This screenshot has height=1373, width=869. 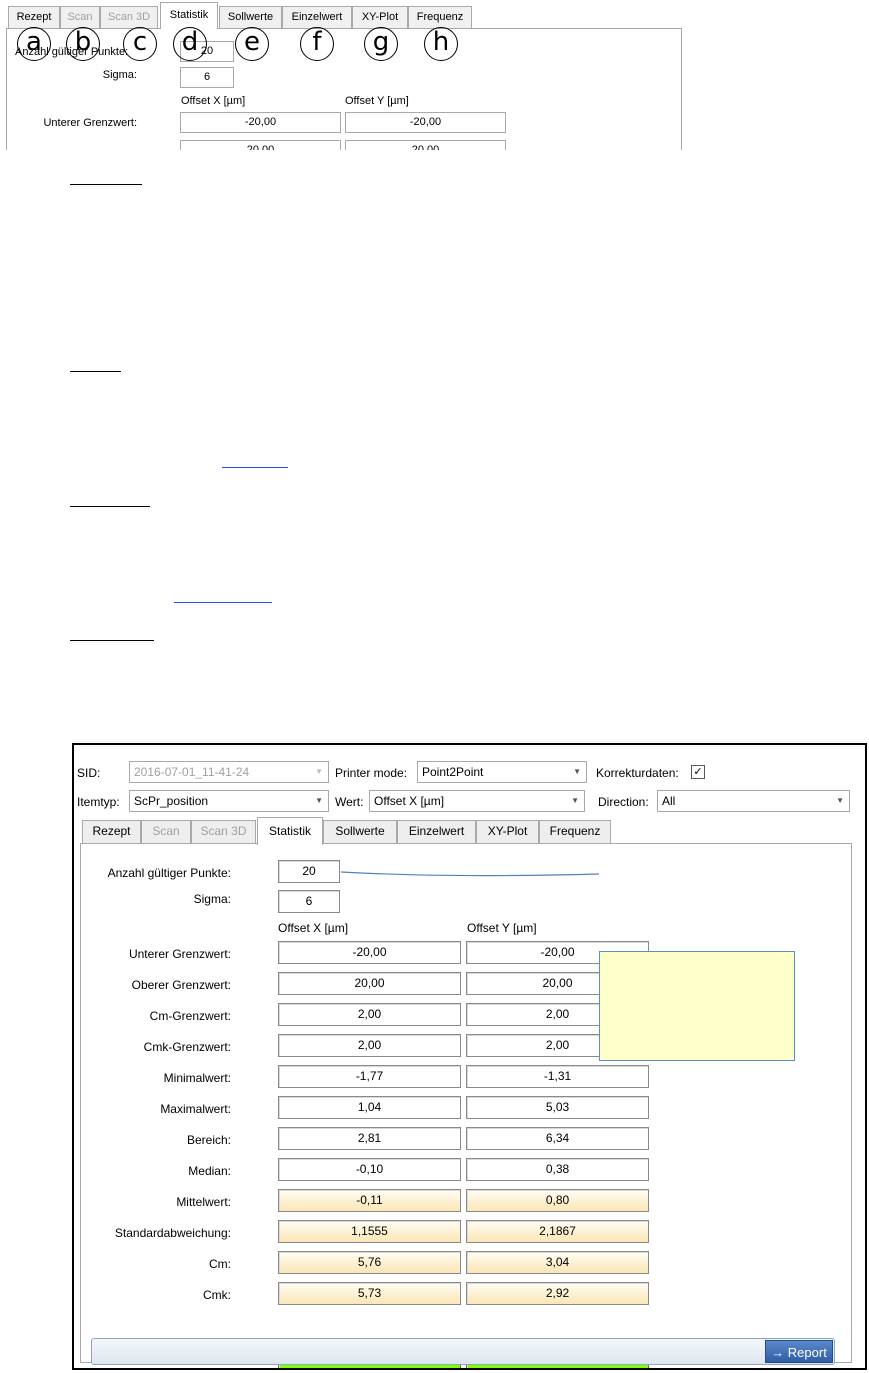 I want to click on top-oberer-x: 20,00, so click(x=260, y=145).